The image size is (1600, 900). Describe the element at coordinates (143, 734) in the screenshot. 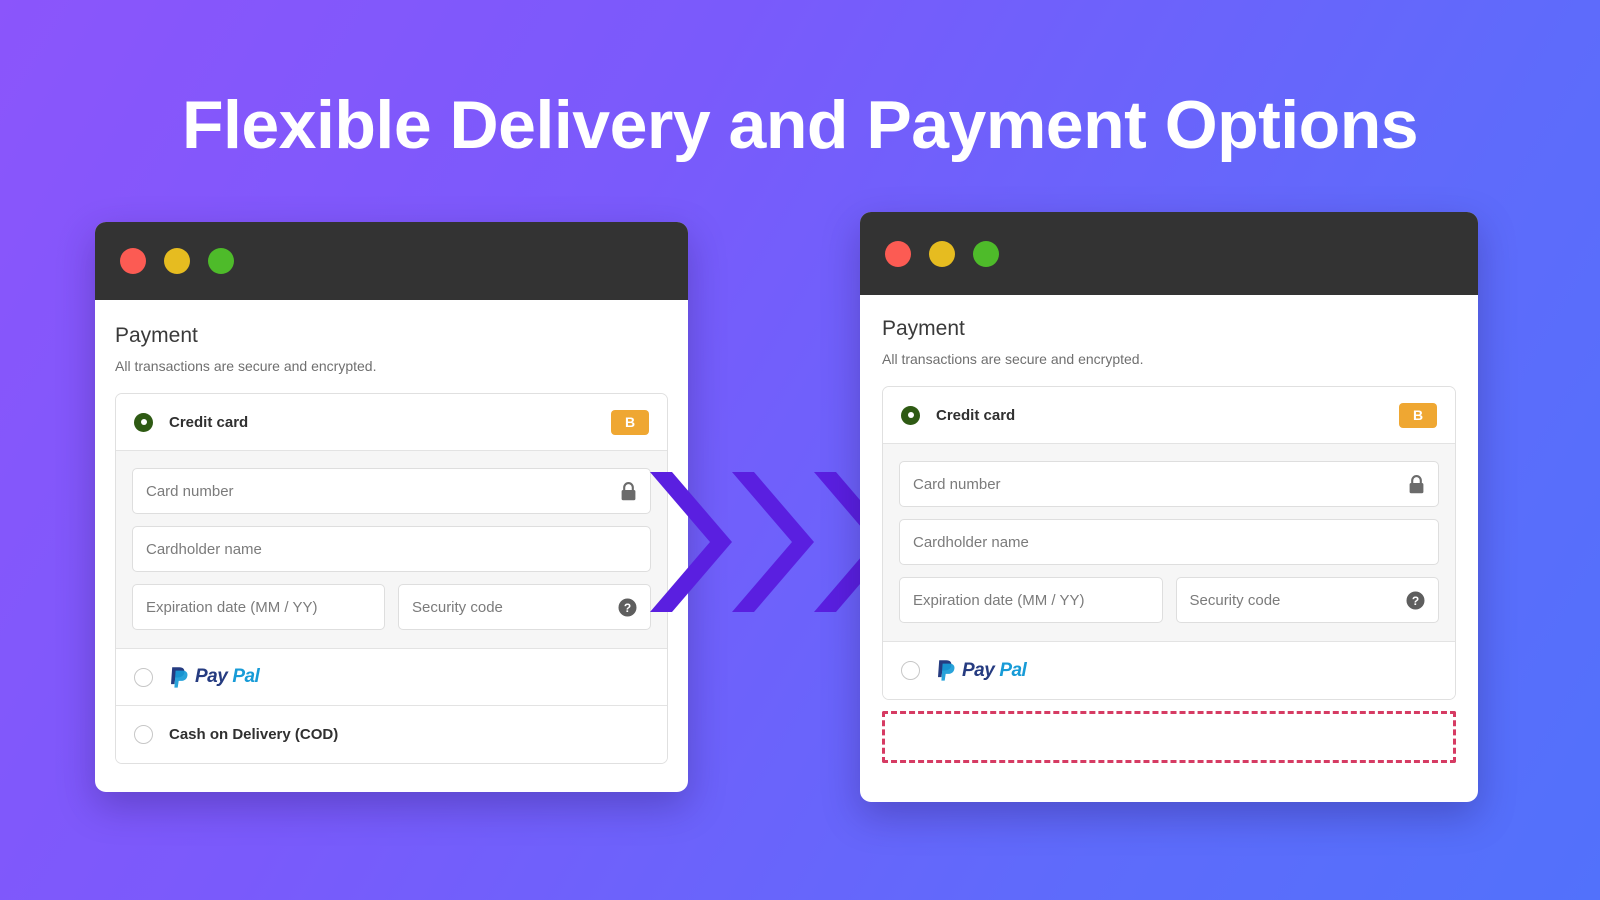

I see `radio-cash-on-delivery` at that location.